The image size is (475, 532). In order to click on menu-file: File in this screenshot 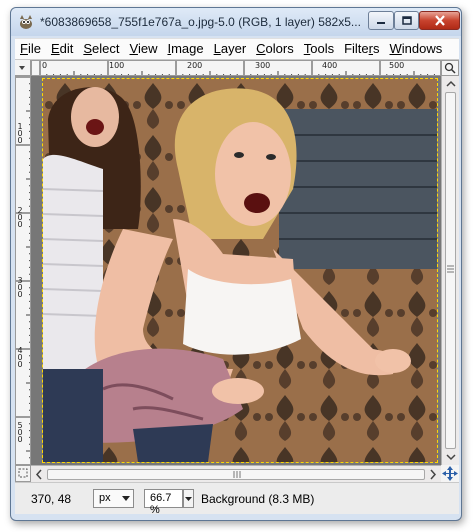, I will do `click(30, 49)`.